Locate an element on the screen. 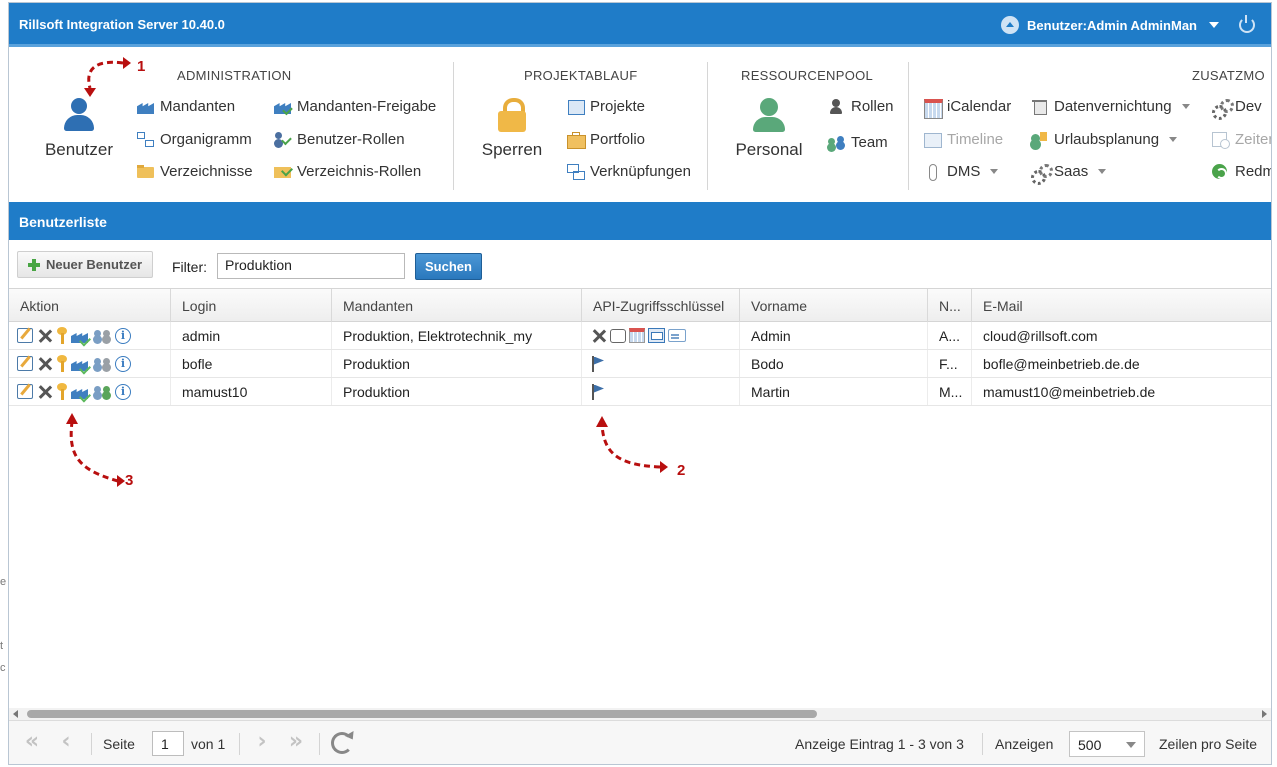 This screenshot has height=767, width=1277. verknuepfungen-button: Verknüpfungen is located at coordinates (629, 171).